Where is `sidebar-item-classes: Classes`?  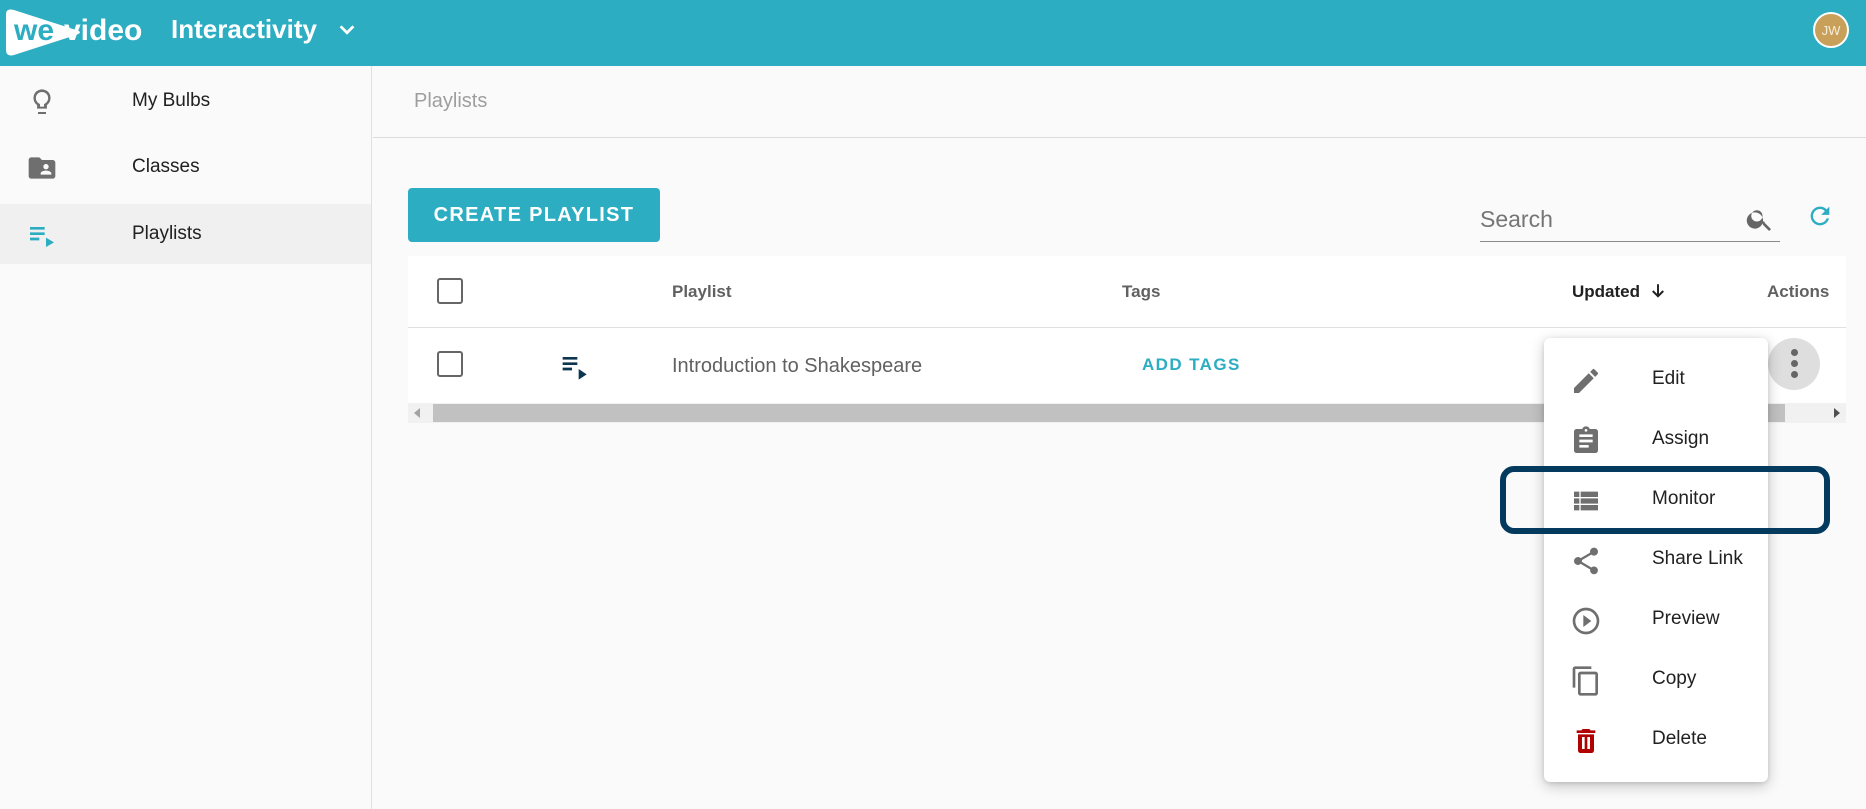
sidebar-item-classes: Classes is located at coordinates (185, 167).